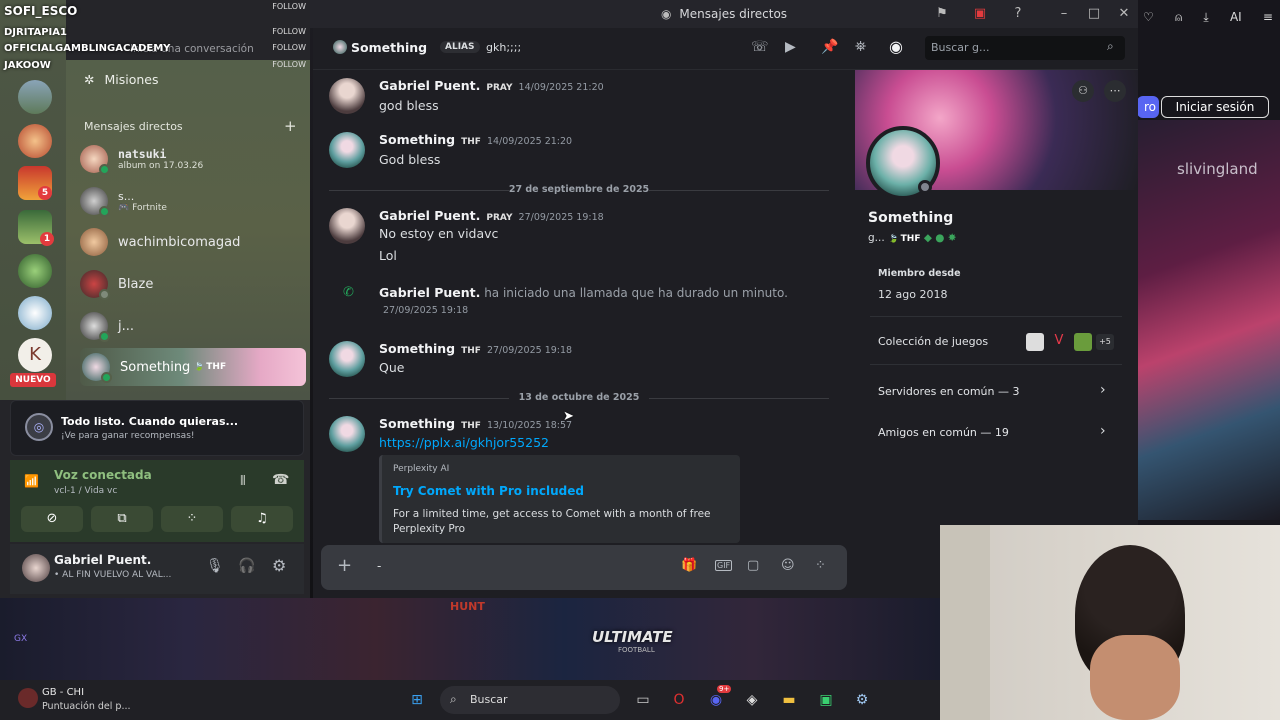  What do you see at coordinates (35, 141) in the screenshot?
I see `server-icon-avatar` at bounding box center [35, 141].